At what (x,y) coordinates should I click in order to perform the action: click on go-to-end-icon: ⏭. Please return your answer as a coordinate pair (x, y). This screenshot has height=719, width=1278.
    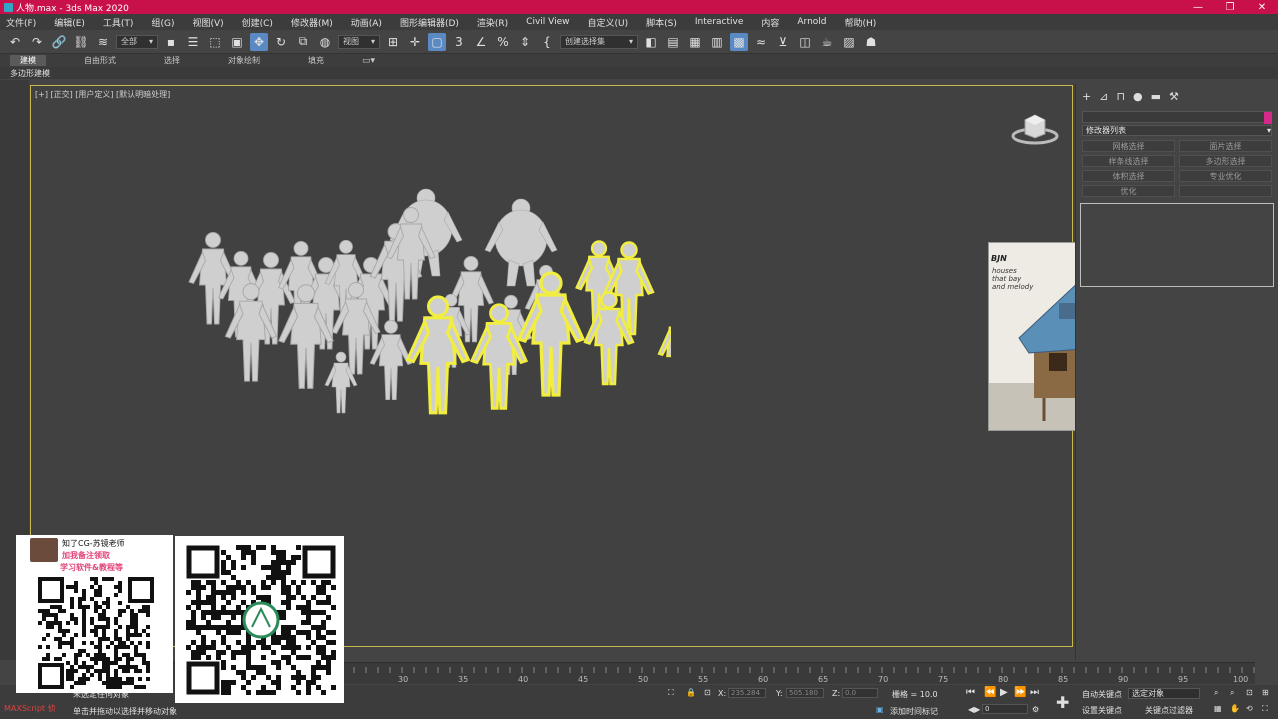
    Looking at the image, I should click on (1034, 692).